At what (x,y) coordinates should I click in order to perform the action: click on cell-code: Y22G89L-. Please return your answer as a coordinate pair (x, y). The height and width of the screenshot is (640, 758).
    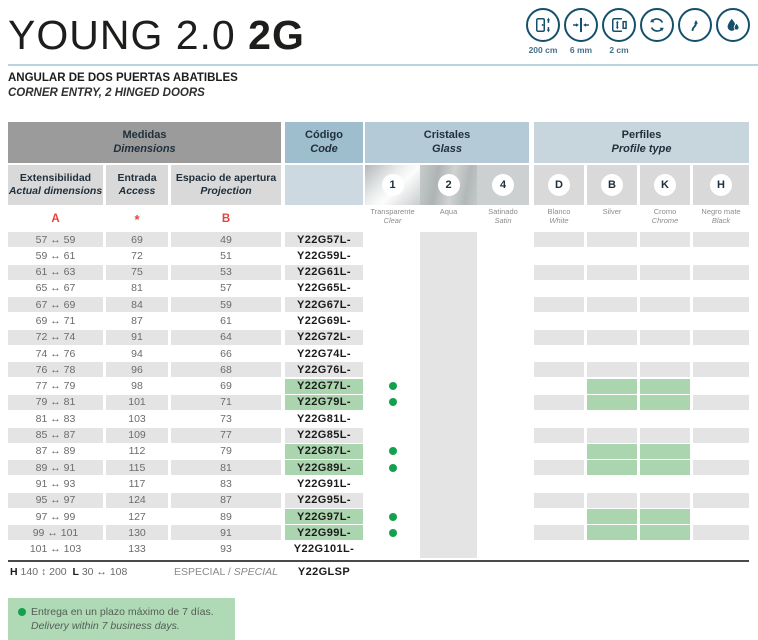
    Looking at the image, I should click on (324, 468).